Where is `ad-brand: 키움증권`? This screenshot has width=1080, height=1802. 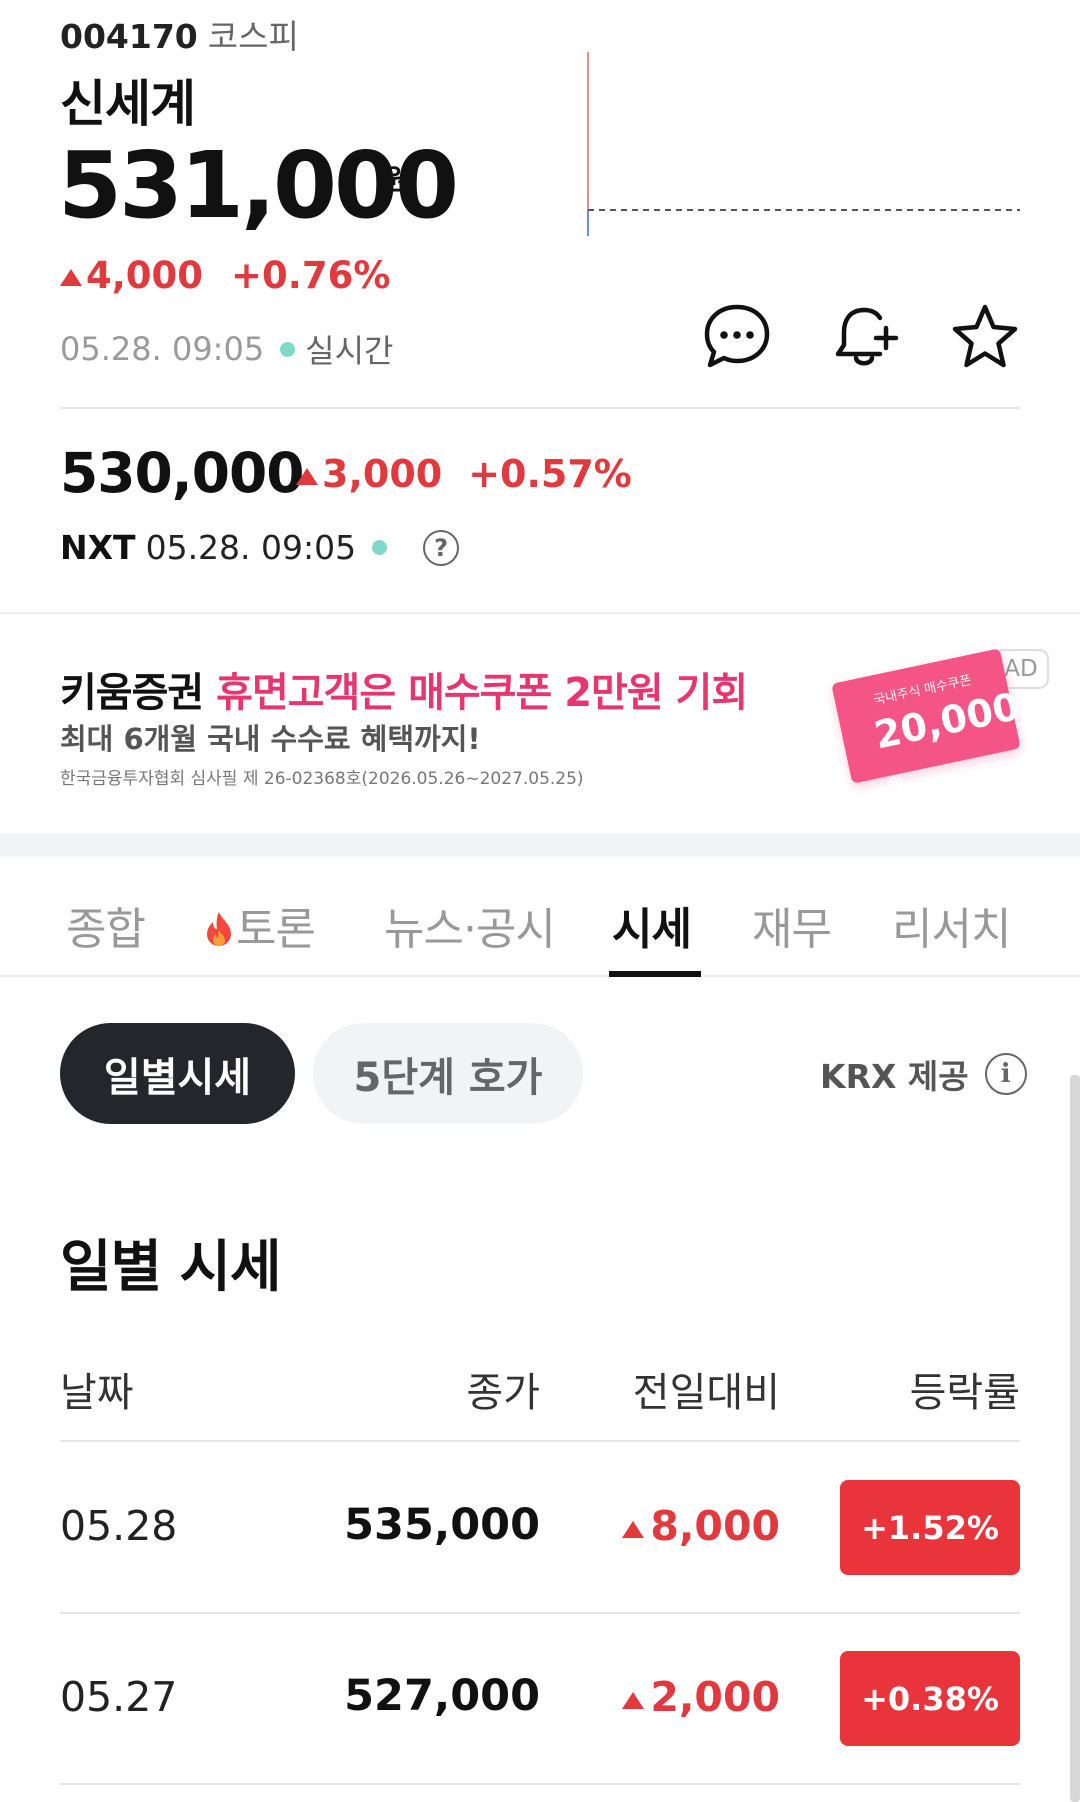
ad-brand: 키움증권 is located at coordinates (132, 693).